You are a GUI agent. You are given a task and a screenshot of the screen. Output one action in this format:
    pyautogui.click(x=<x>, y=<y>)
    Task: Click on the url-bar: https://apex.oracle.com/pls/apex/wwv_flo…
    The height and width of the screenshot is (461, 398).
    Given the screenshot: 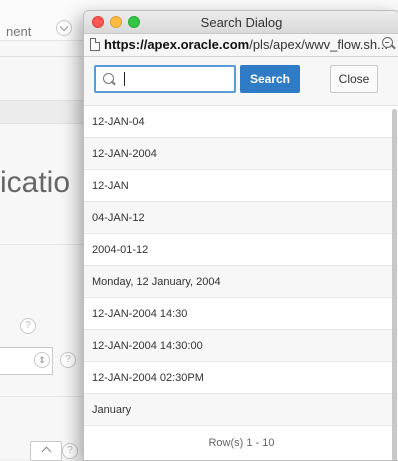 What is the action you would take?
    pyautogui.click(x=241, y=45)
    